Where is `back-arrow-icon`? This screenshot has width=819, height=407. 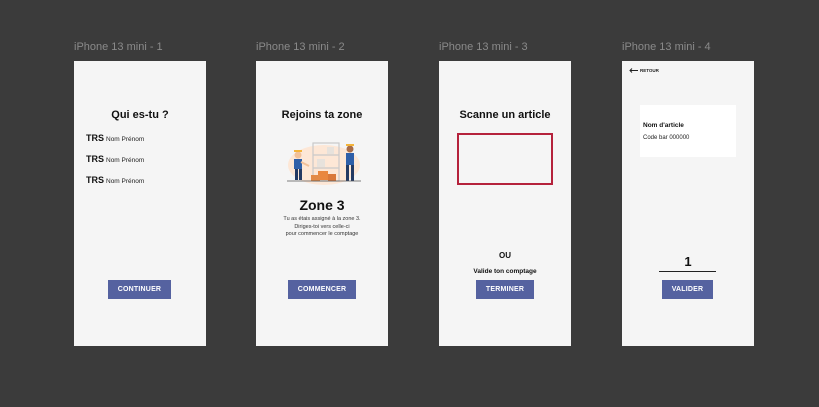
back-arrow-icon is located at coordinates (633, 70).